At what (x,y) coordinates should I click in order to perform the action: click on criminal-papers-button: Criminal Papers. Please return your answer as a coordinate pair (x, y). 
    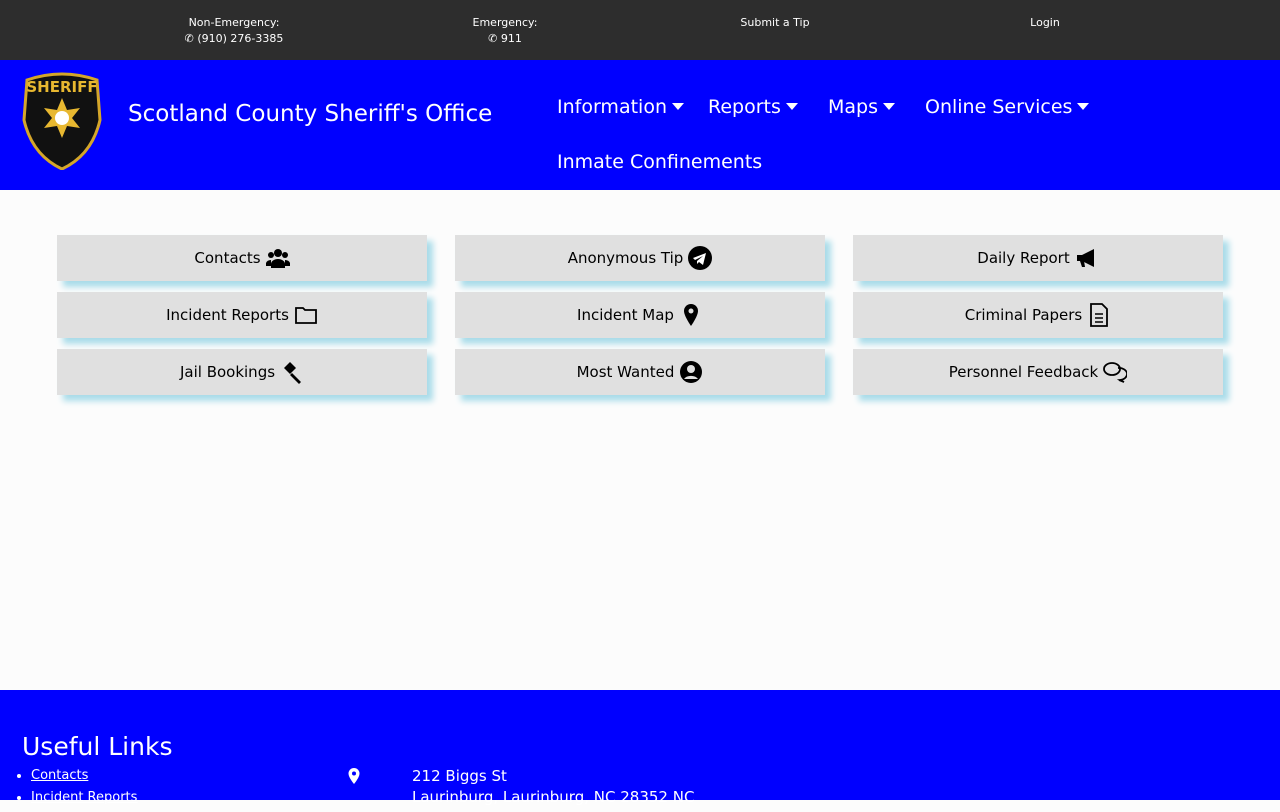
    Looking at the image, I should click on (1038, 315).